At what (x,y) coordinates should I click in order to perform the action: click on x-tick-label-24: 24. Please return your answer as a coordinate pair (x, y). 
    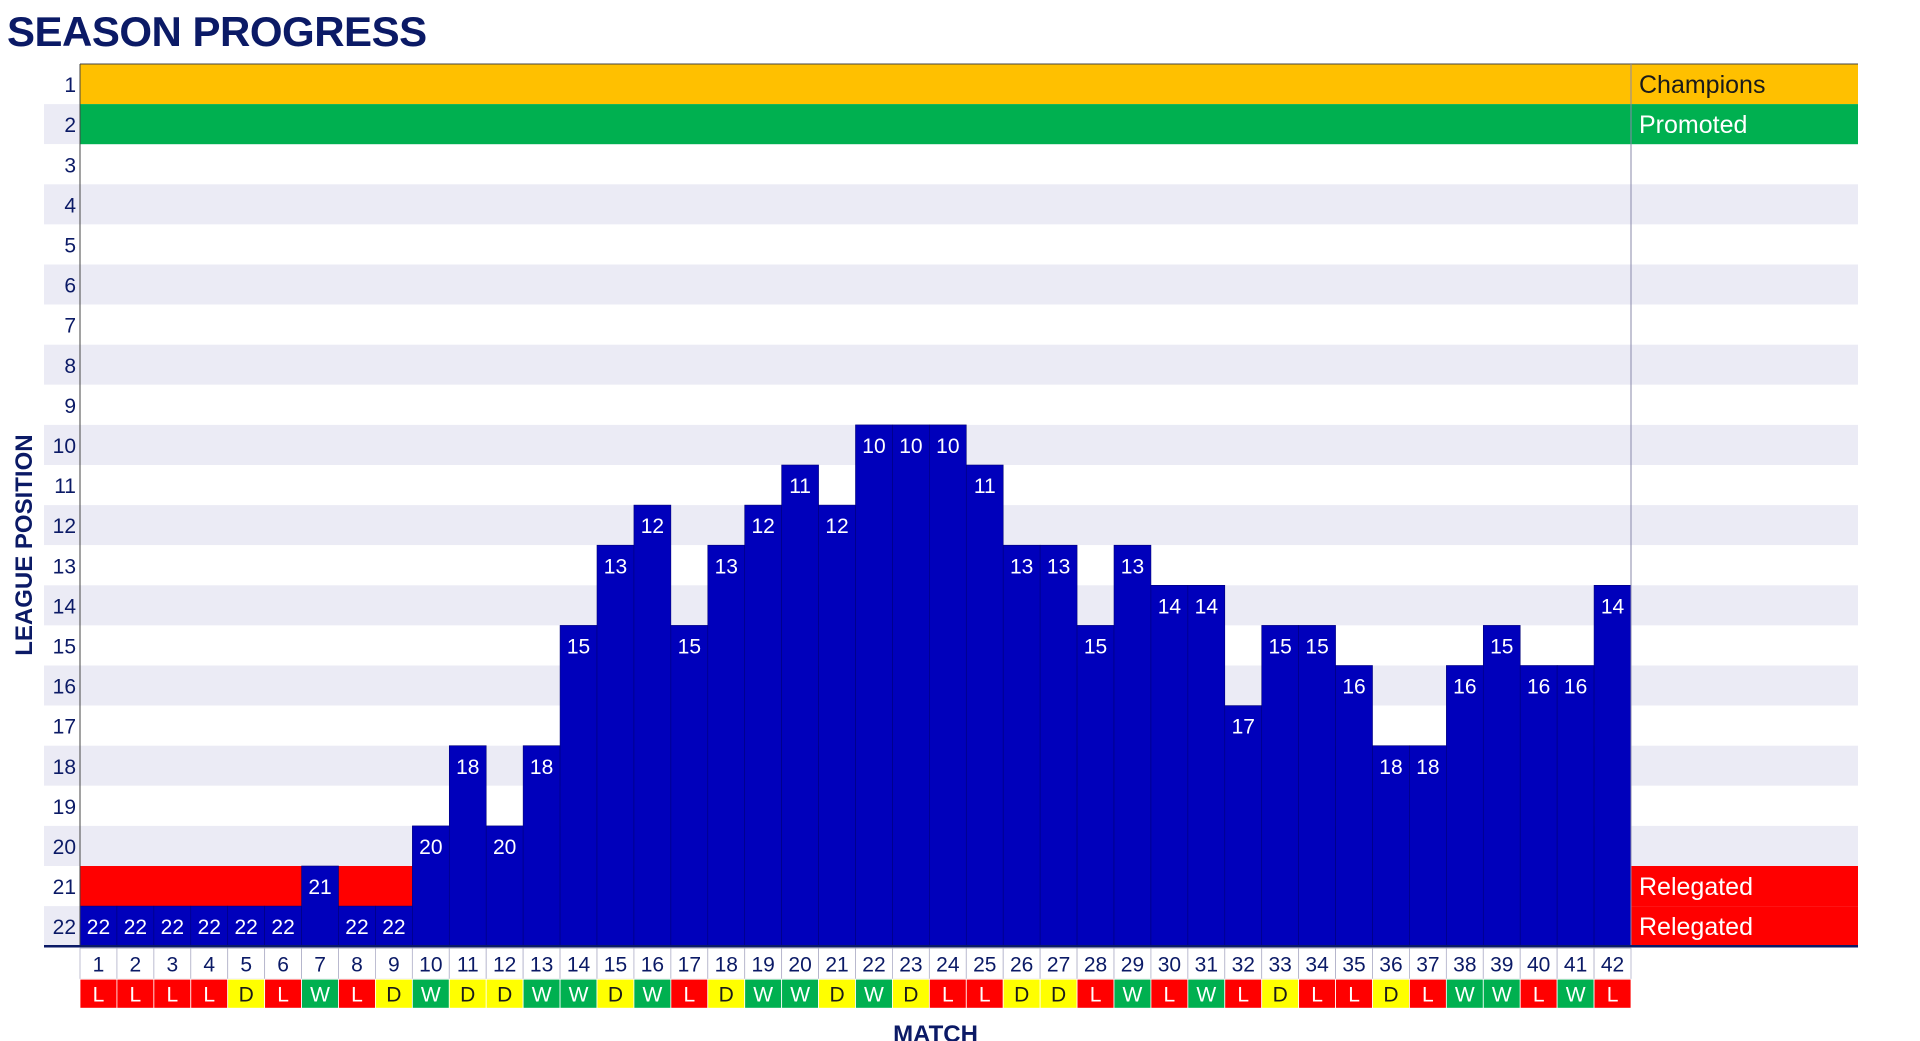
    Looking at the image, I should click on (948, 965).